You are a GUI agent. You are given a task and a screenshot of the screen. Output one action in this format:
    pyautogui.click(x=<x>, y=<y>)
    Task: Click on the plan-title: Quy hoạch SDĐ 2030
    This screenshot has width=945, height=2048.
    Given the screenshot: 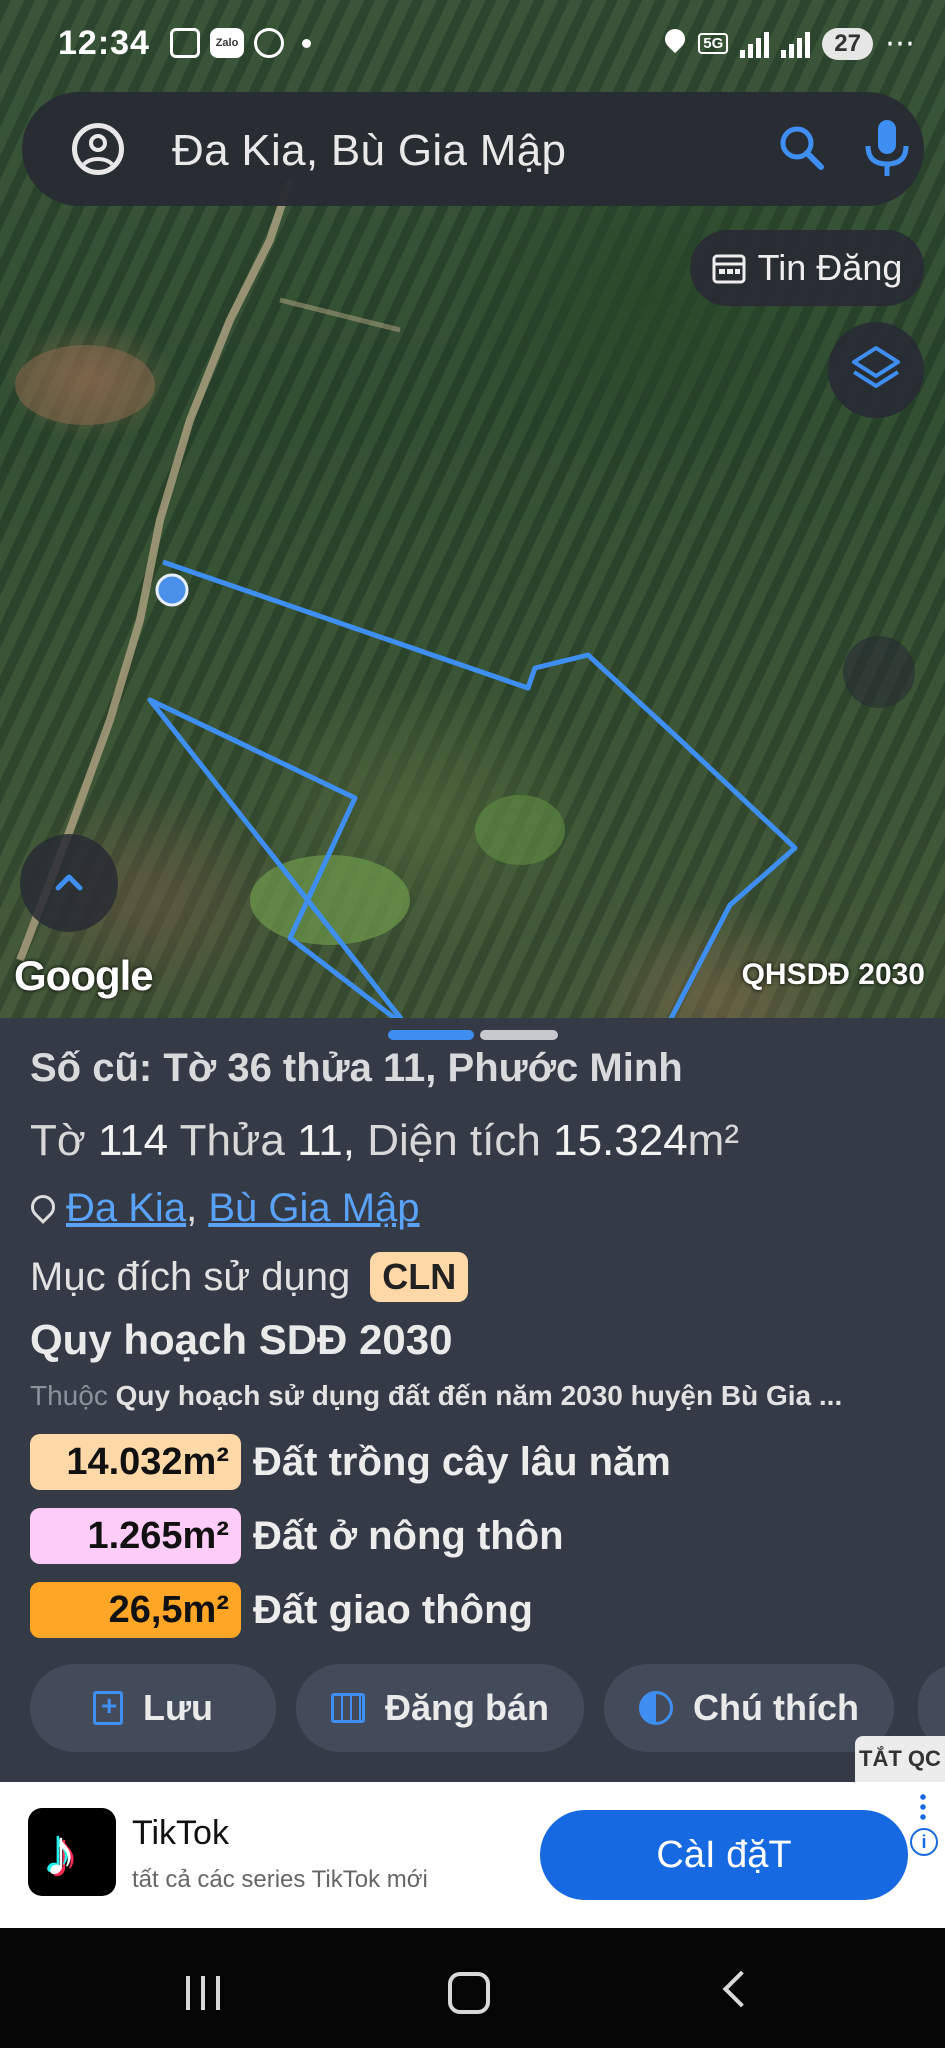 What is the action you would take?
    pyautogui.click(x=241, y=1339)
    